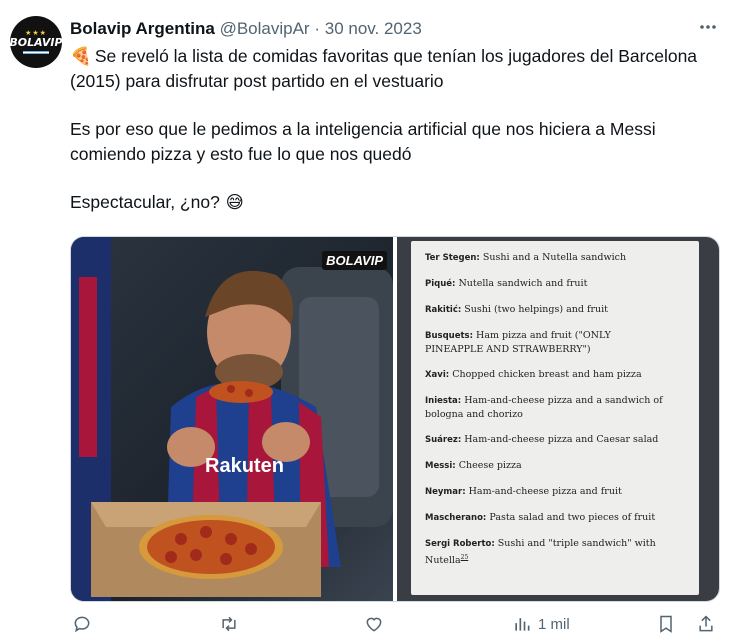 The height and width of the screenshot is (641, 730). I want to click on author-name: Bolavip Argentina, so click(142, 28).